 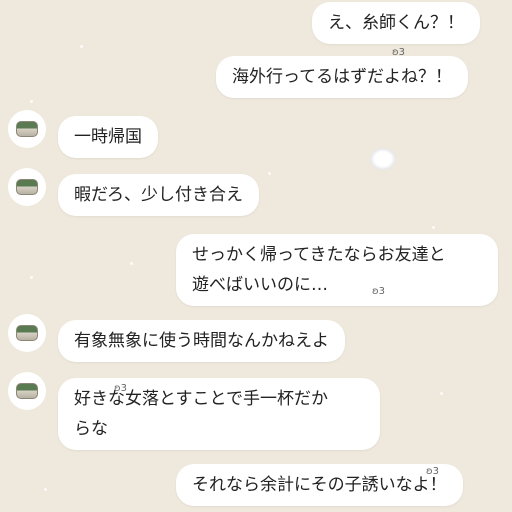 I want to click on message-text: 暇だろ、少し付き合え, so click(x=158, y=195).